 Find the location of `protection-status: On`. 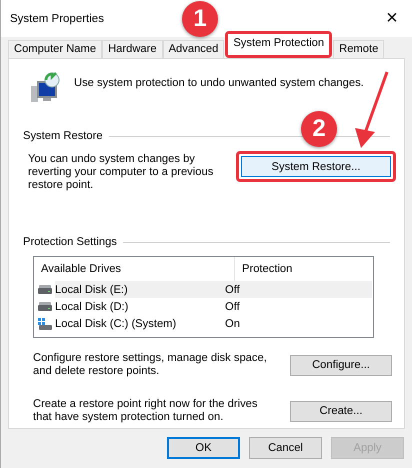

protection-status: On is located at coordinates (232, 324).